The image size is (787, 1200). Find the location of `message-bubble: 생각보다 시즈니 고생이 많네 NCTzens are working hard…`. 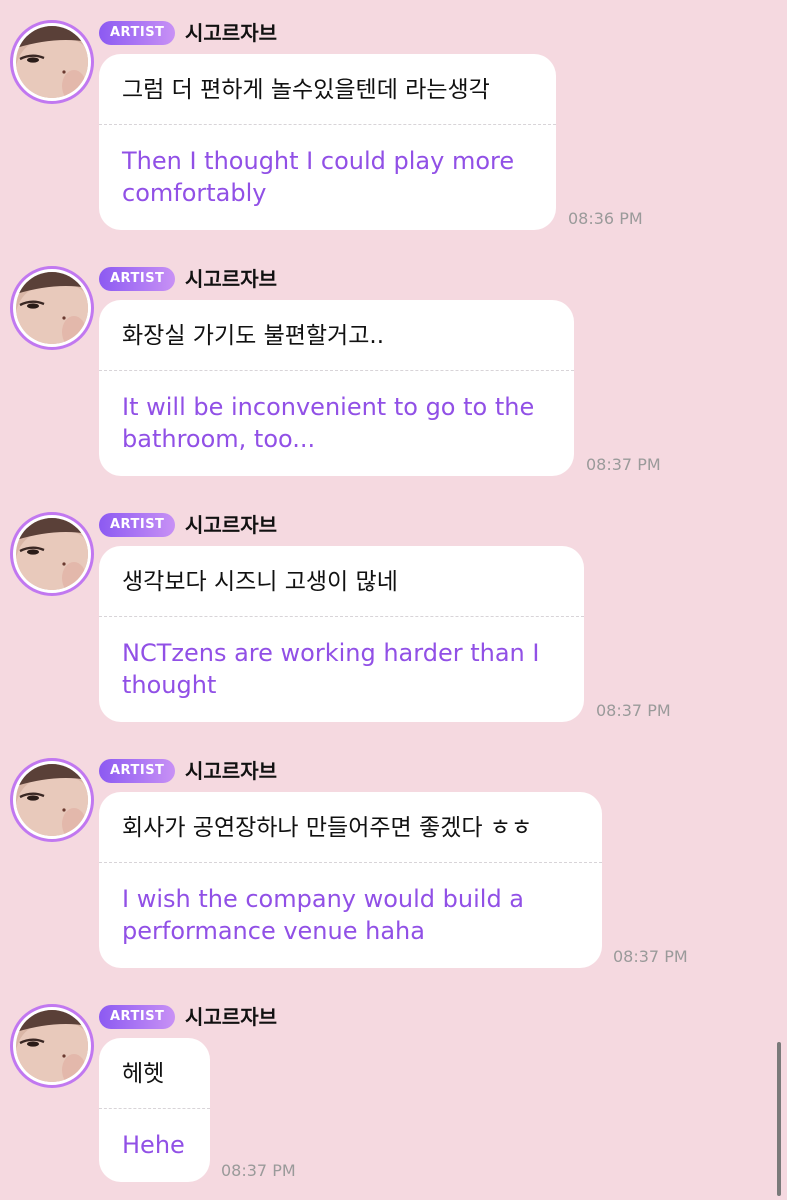

message-bubble: 생각보다 시즈니 고생이 많네 NCTzens are working hard… is located at coordinates (341, 634).